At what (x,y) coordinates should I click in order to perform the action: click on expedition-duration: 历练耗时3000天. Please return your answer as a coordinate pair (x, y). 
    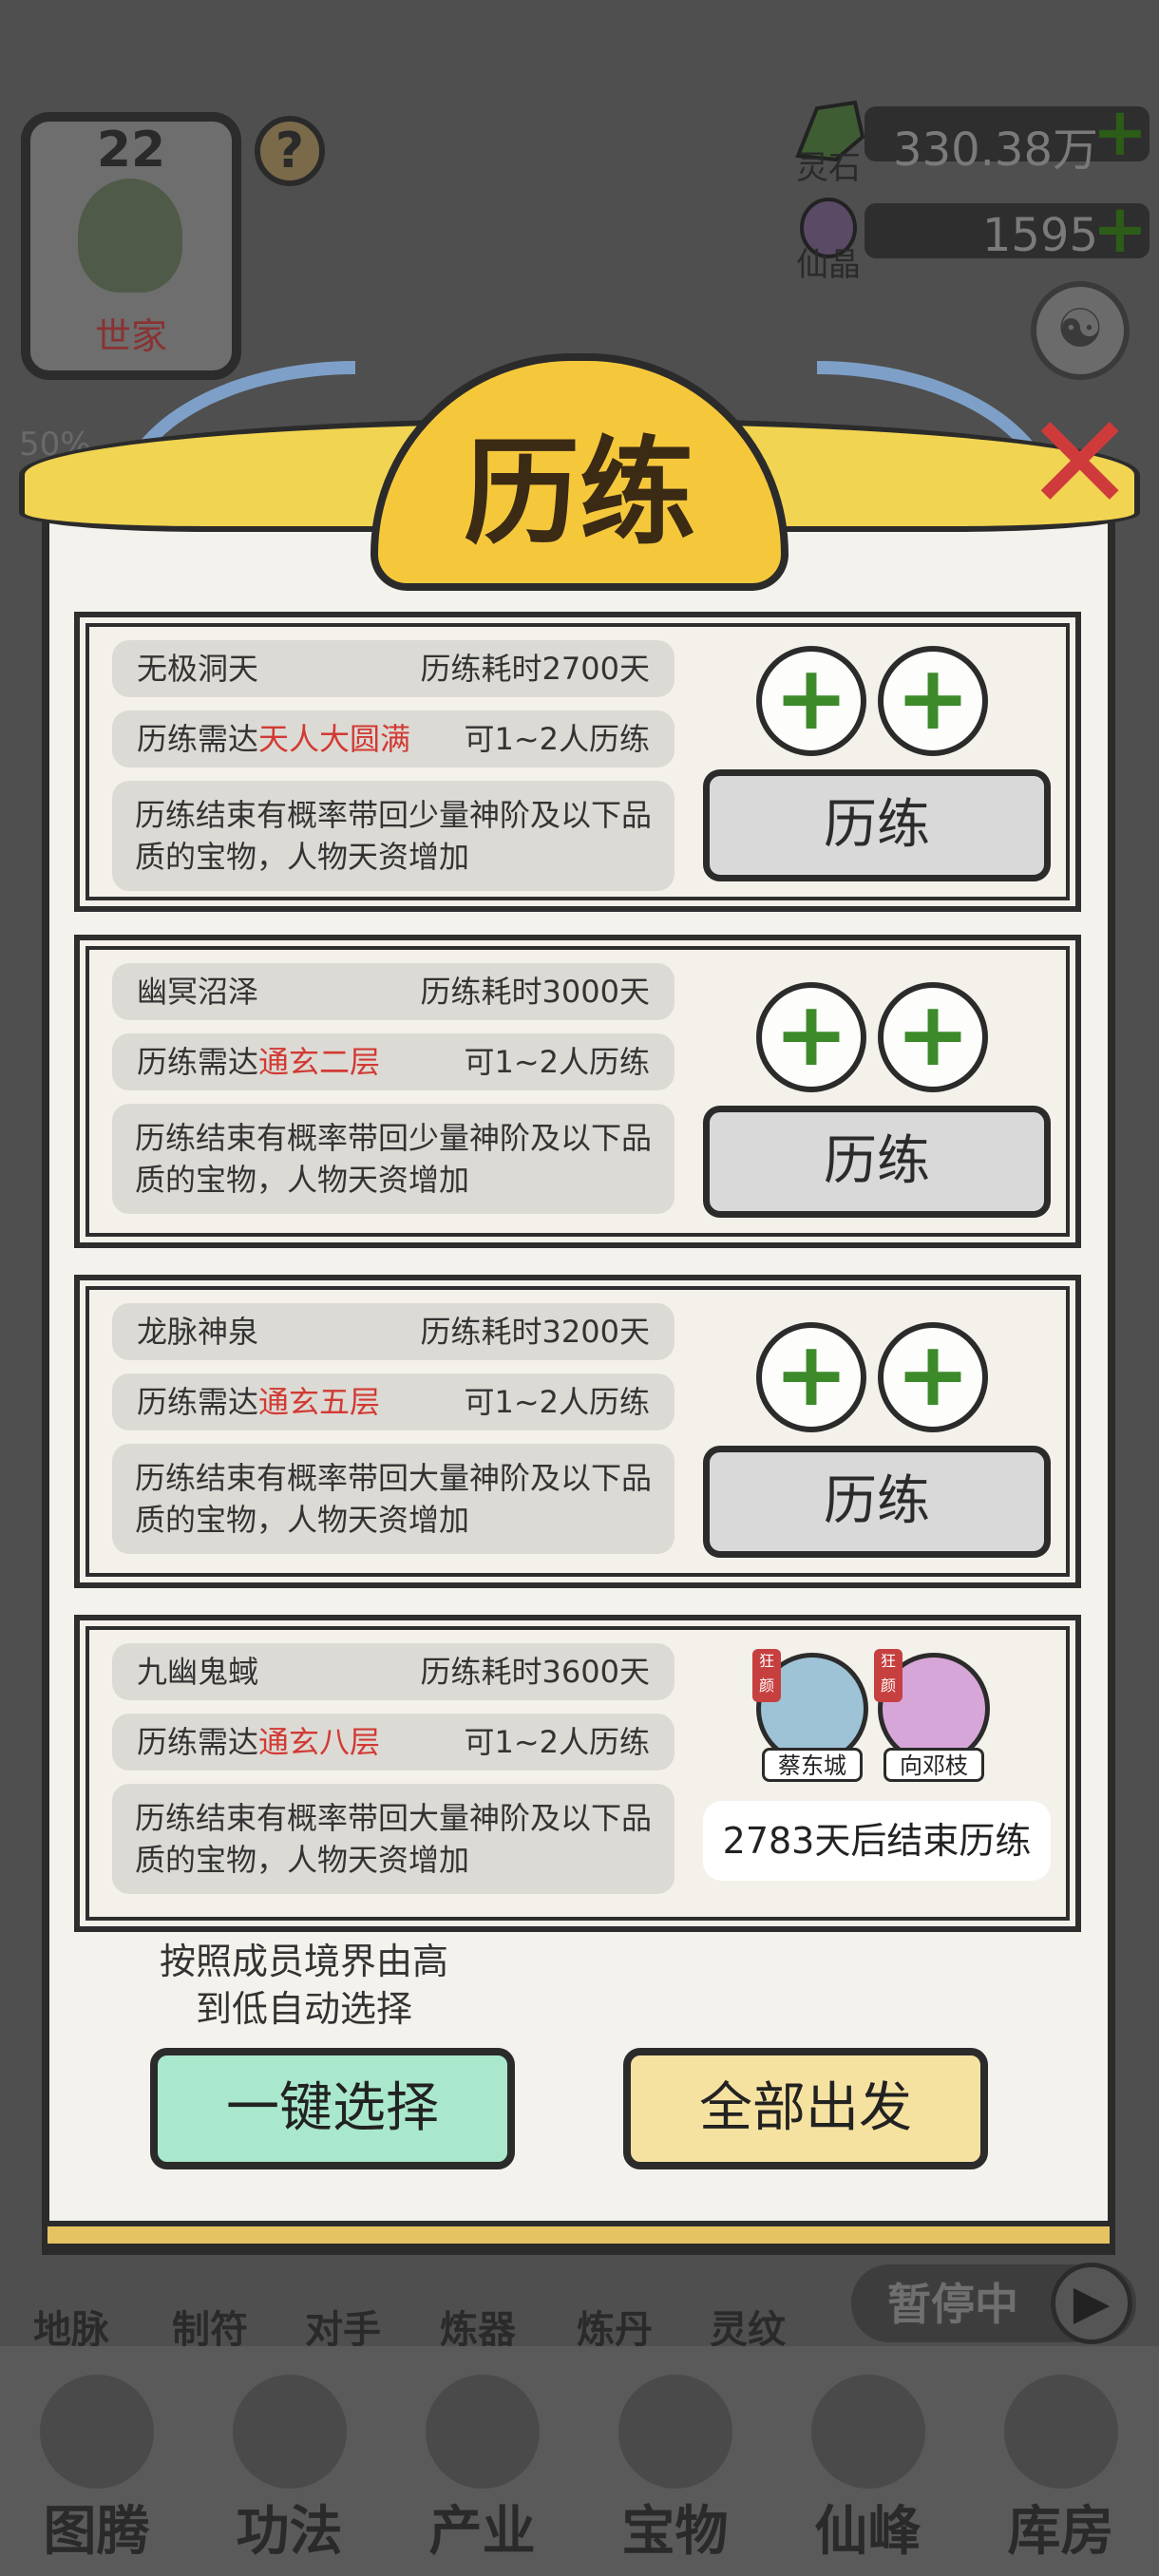
    Looking at the image, I should click on (535, 992).